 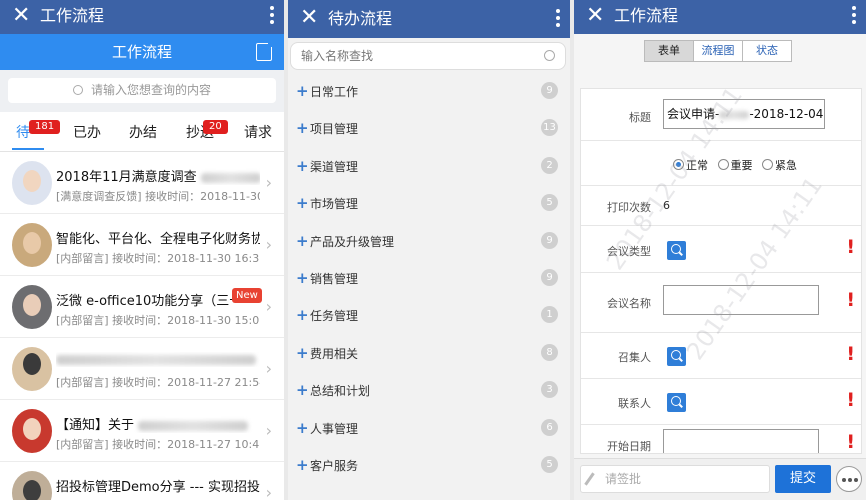 What do you see at coordinates (142, 369) in the screenshot?
I see `list-item: [内部留言] 接收时间：2018-11-27 21:54:44 ›` at bounding box center [142, 369].